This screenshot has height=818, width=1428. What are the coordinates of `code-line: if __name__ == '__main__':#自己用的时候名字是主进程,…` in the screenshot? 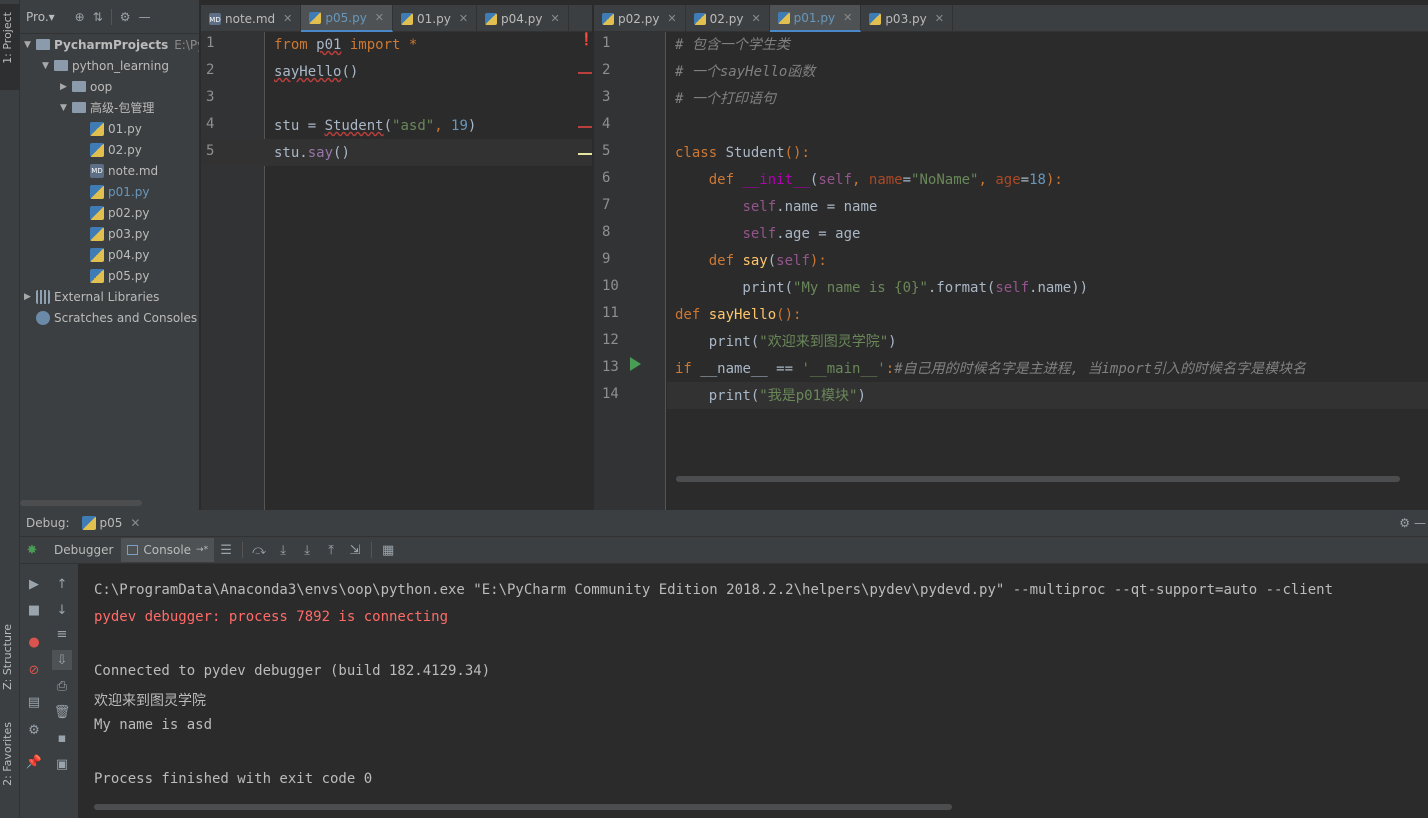 It's located at (990, 369).